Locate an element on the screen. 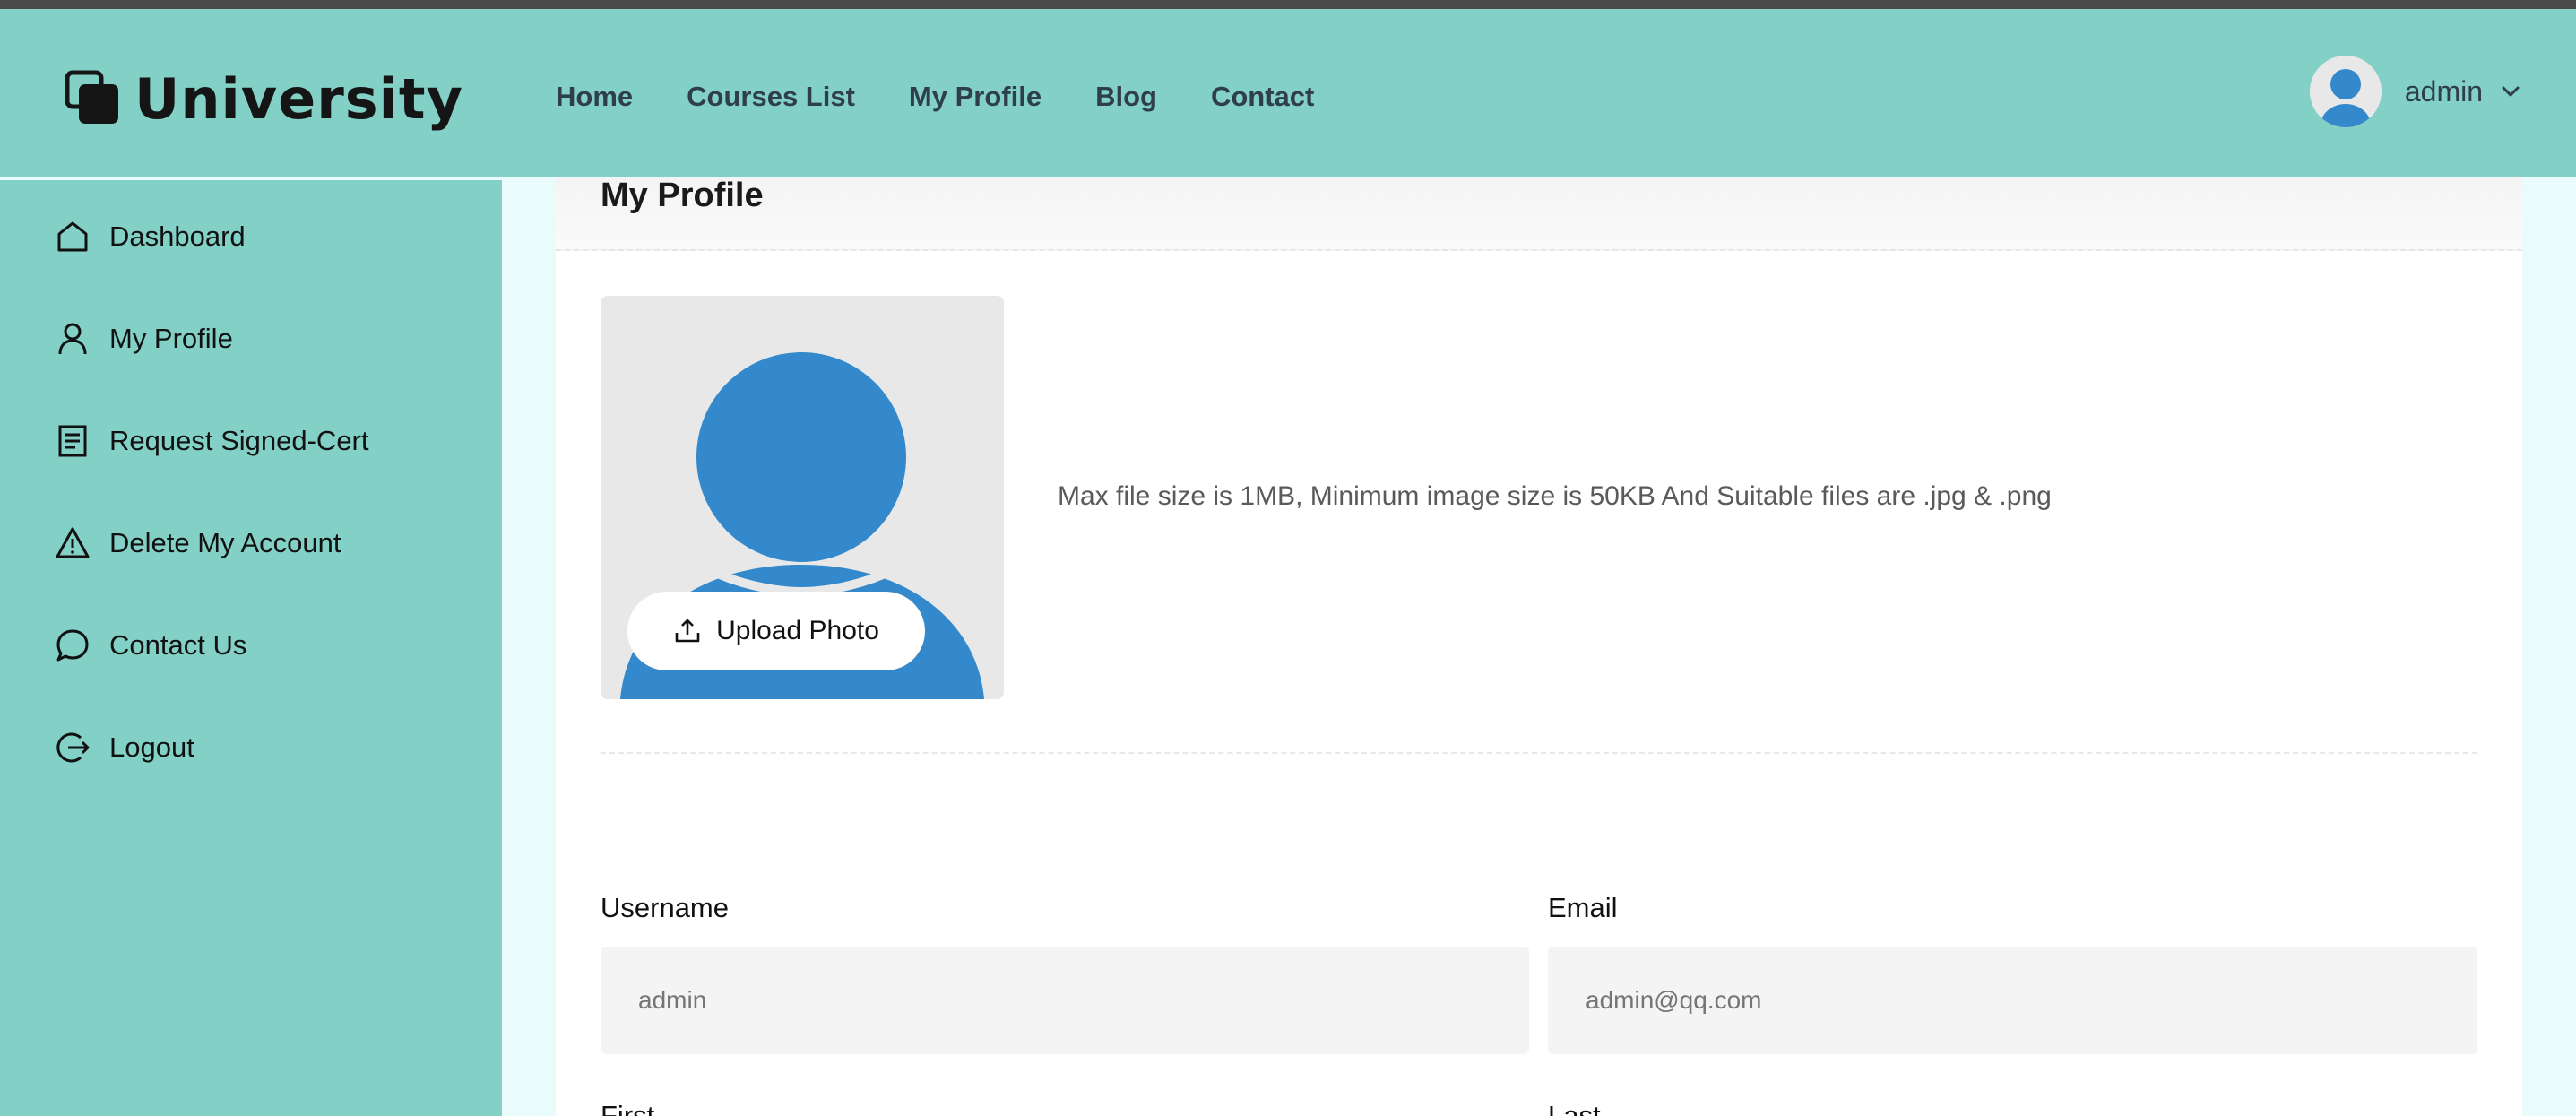 This screenshot has width=2576, height=1116. upload-icon is located at coordinates (687, 631).